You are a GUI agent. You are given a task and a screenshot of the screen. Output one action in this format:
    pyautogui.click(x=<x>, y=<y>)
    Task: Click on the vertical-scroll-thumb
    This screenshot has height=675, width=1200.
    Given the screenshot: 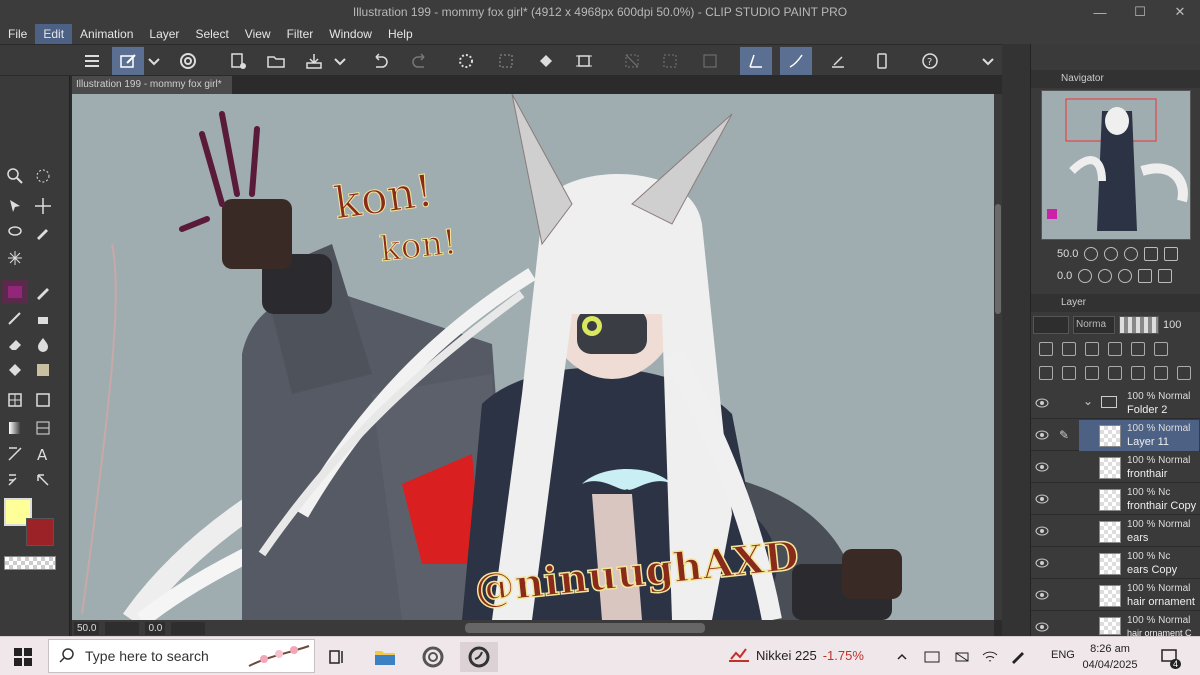 What is the action you would take?
    pyautogui.click(x=998, y=259)
    